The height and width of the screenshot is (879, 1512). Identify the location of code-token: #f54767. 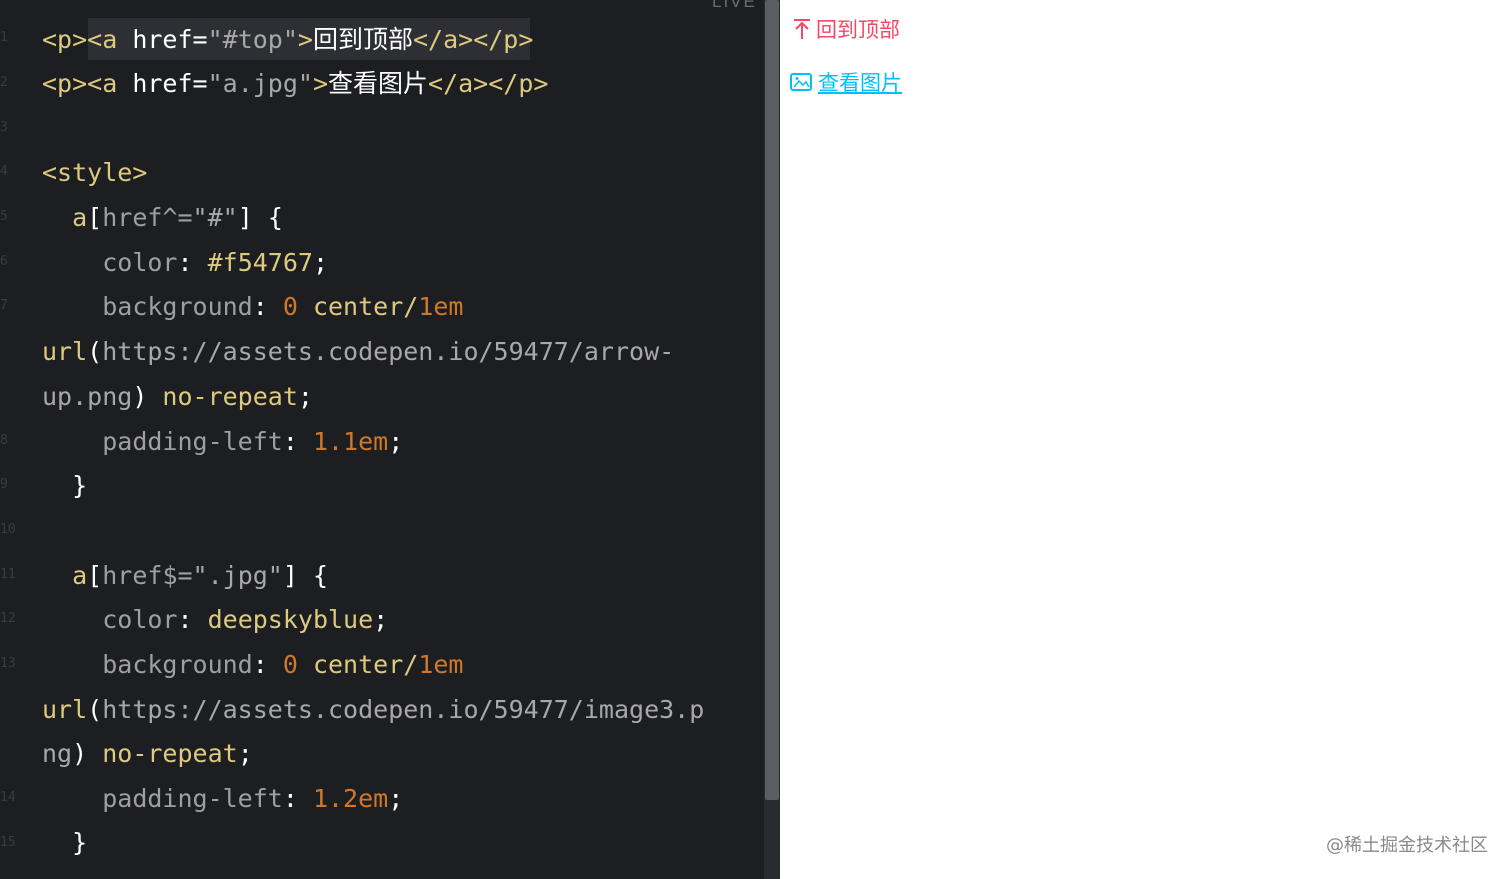
(260, 262).